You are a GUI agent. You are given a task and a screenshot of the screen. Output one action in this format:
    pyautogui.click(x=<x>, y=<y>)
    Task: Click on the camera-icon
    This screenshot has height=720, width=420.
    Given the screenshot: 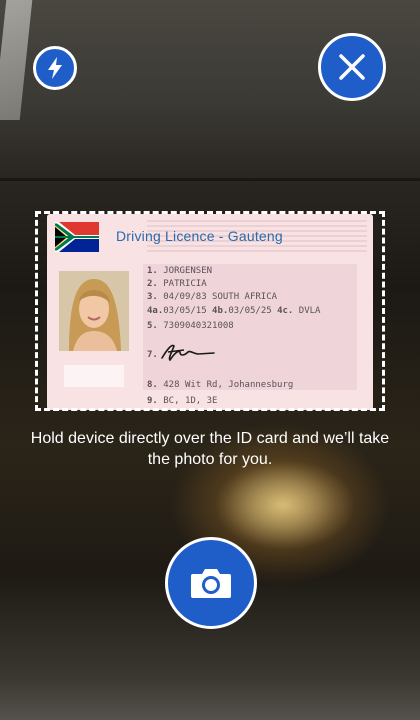 What is the action you would take?
    pyautogui.click(x=211, y=583)
    